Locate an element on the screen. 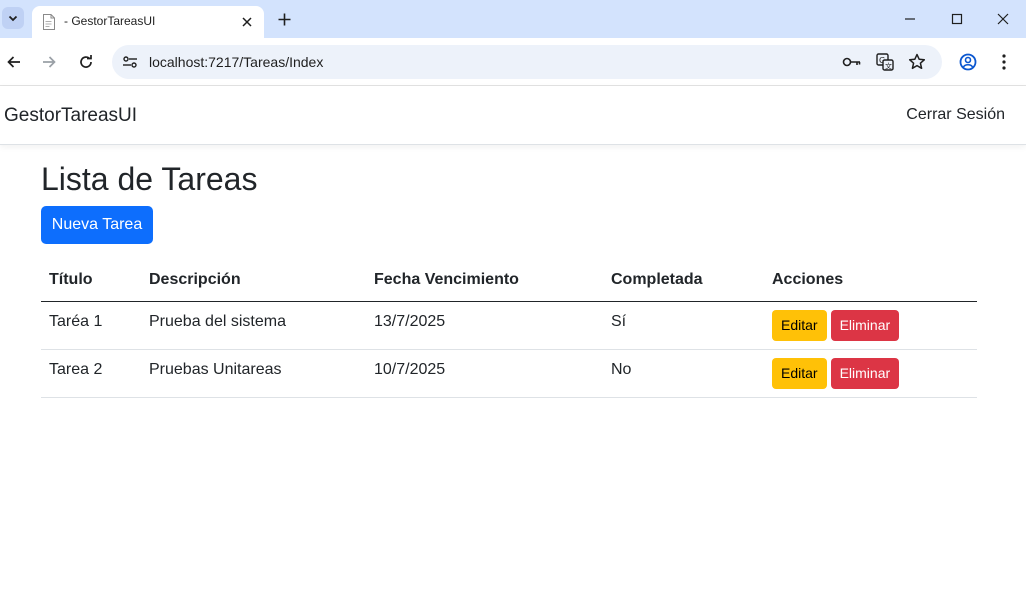 This screenshot has height=604, width=1026. bookmark-star-icon is located at coordinates (917, 62).